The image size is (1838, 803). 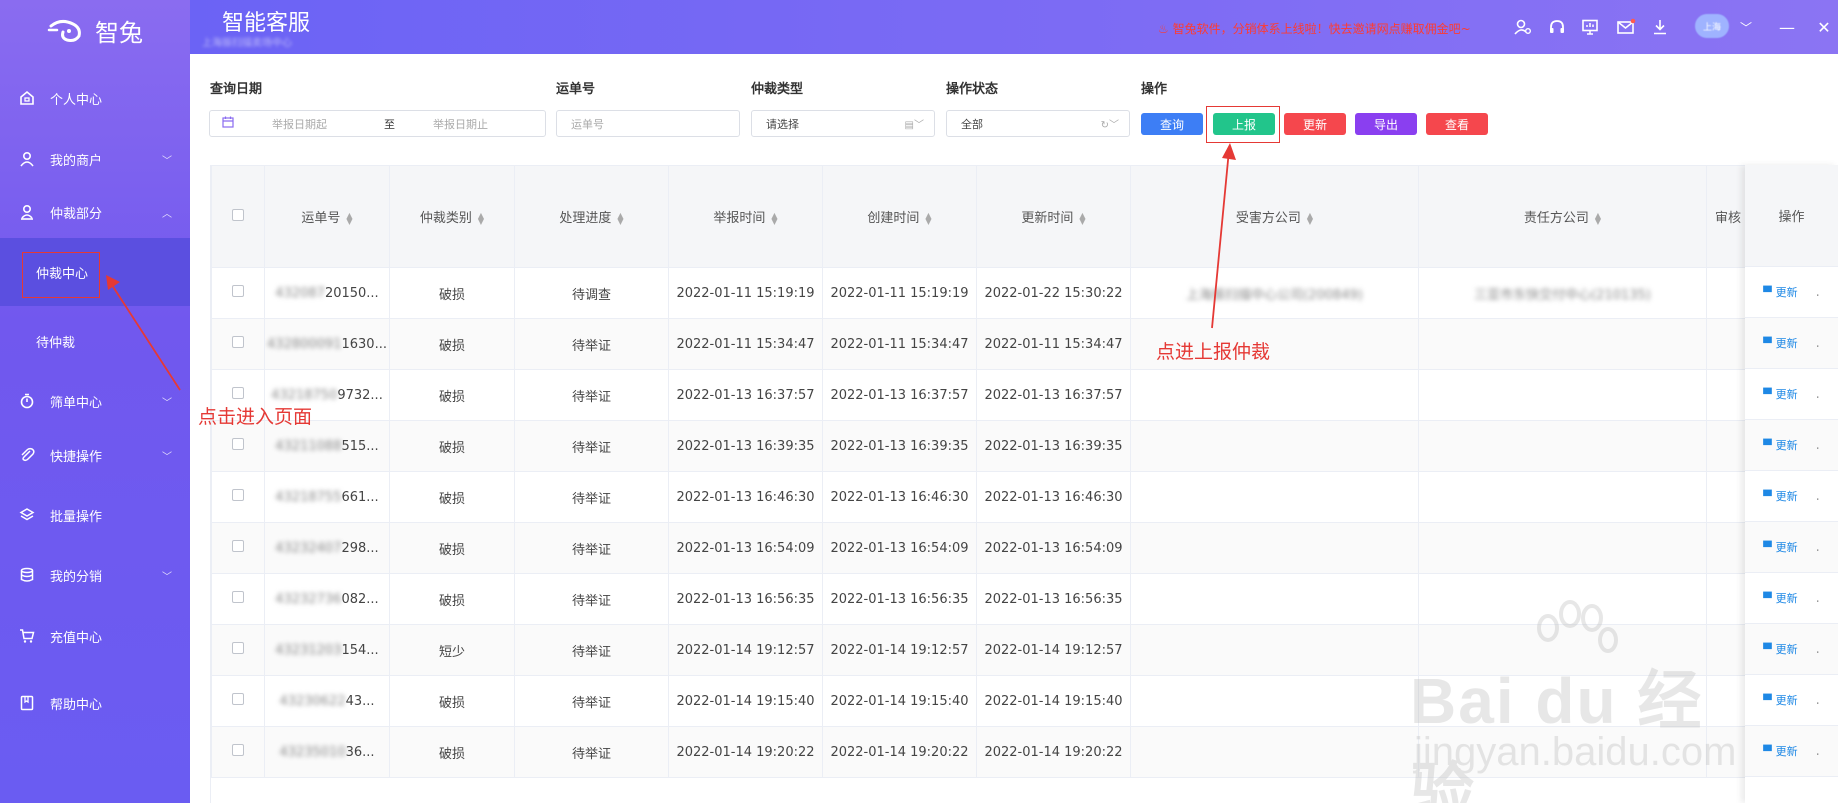 I want to click on minimize-icon: —, so click(x=1787, y=27).